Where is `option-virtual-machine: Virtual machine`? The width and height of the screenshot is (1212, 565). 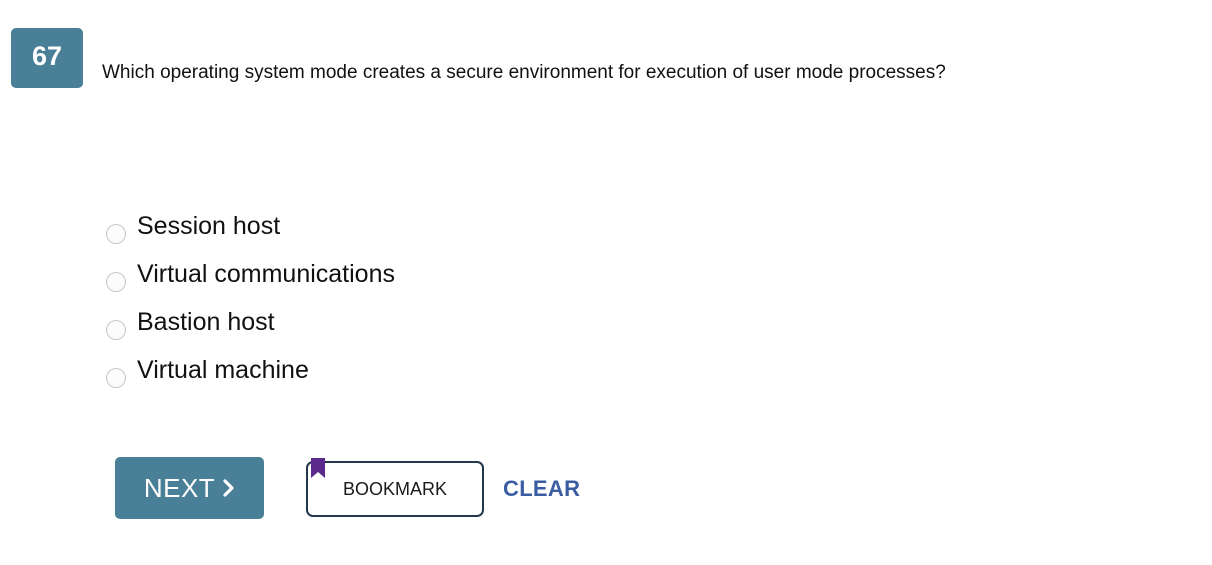
option-virtual-machine: Virtual machine is located at coordinates (250, 376).